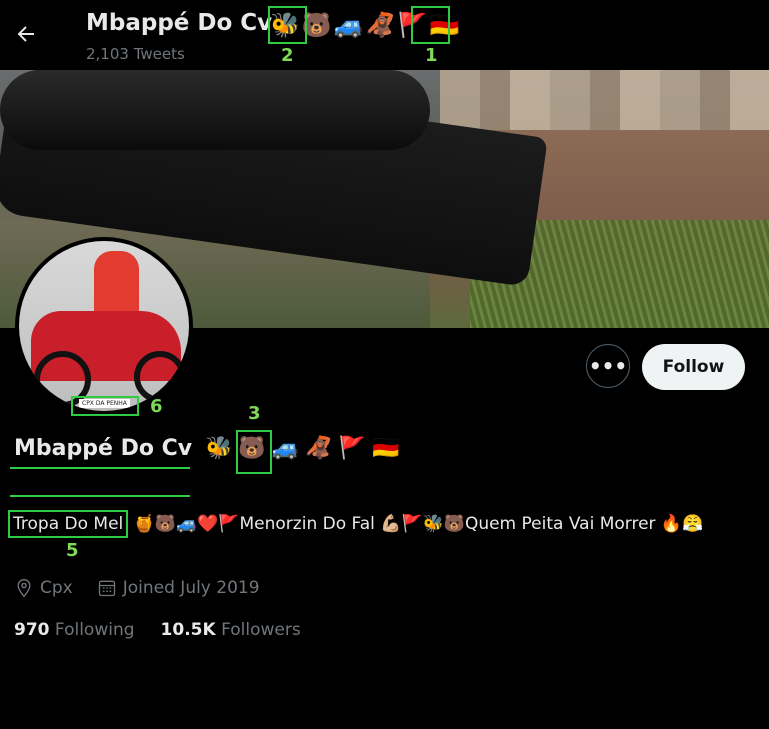 Image resolution: width=769 pixels, height=729 pixels. Describe the element at coordinates (431, 55) in the screenshot. I see `annotation-label-1: 1` at that location.